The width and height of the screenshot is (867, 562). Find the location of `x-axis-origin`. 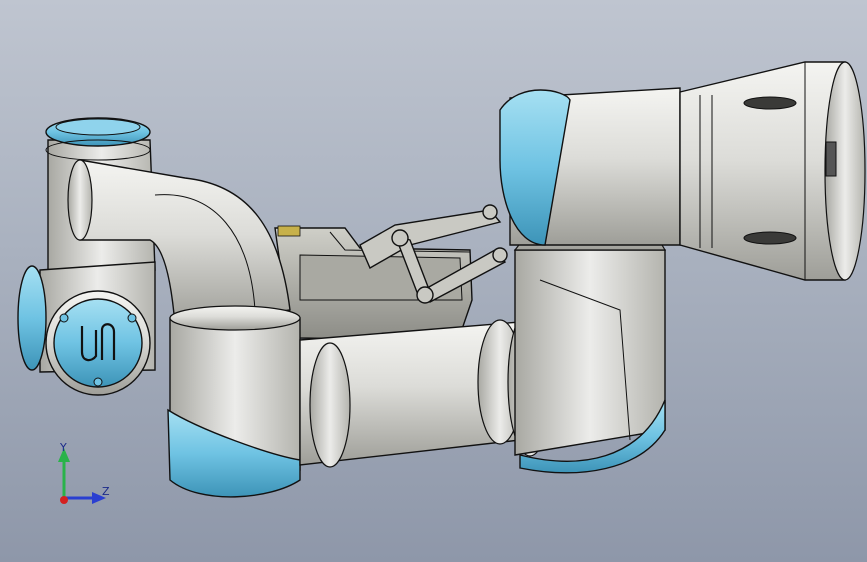

x-axis-origin is located at coordinates (64, 500).